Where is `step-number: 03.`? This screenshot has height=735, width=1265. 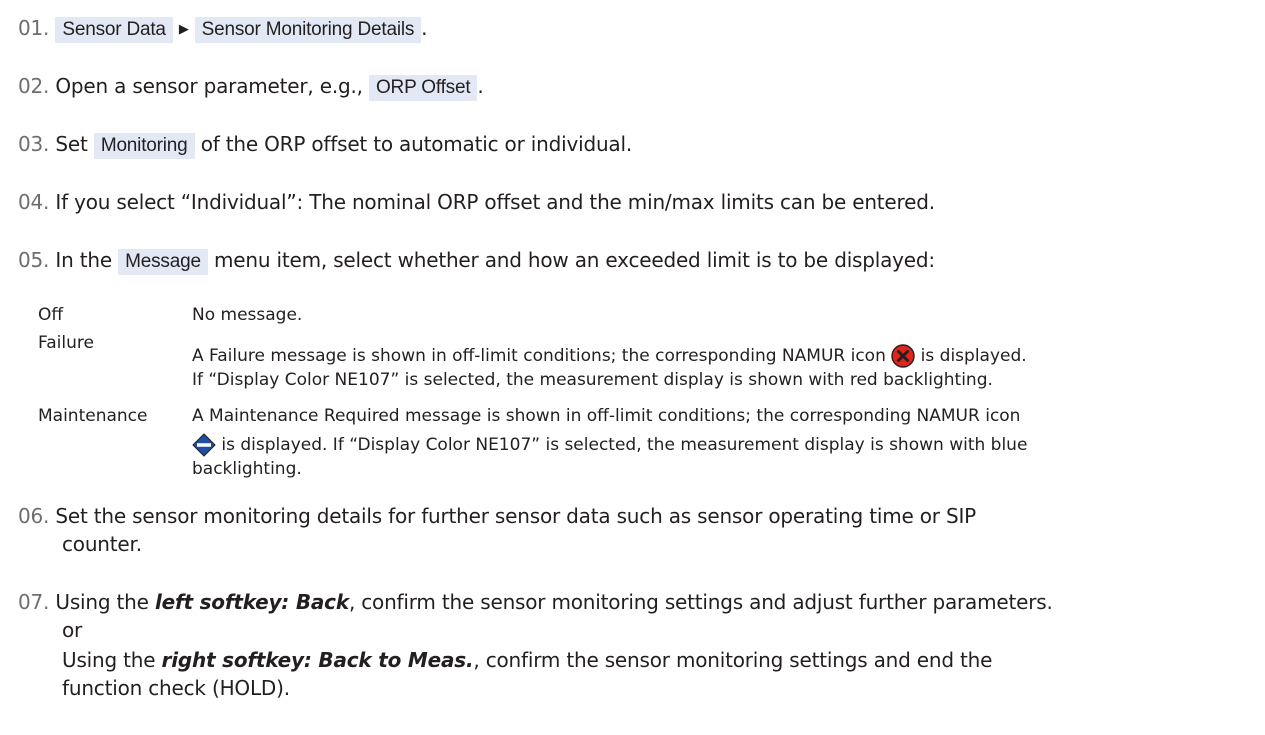 step-number: 03. is located at coordinates (34, 144).